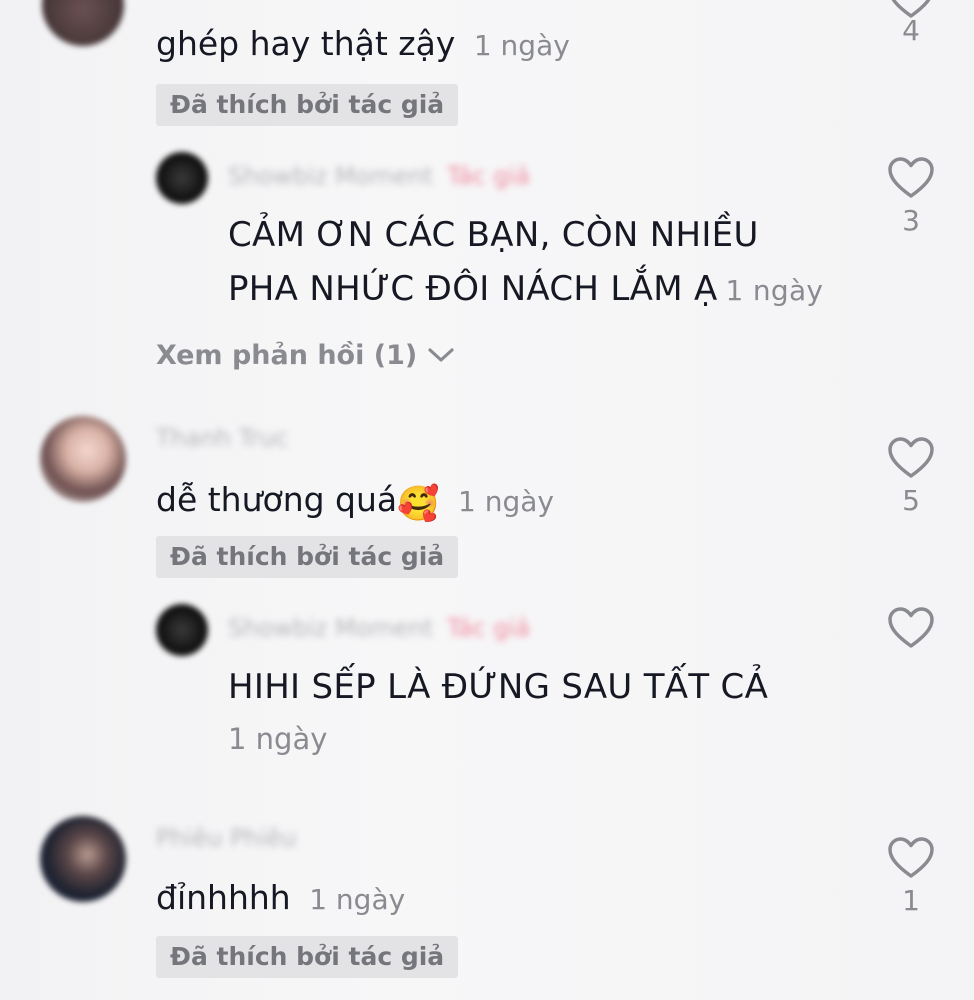 The height and width of the screenshot is (1000, 974). I want to click on reply-line-2: PHA NHỨC ĐÔI NÁCH LẮM Ạ1 ngày, so click(526, 289).